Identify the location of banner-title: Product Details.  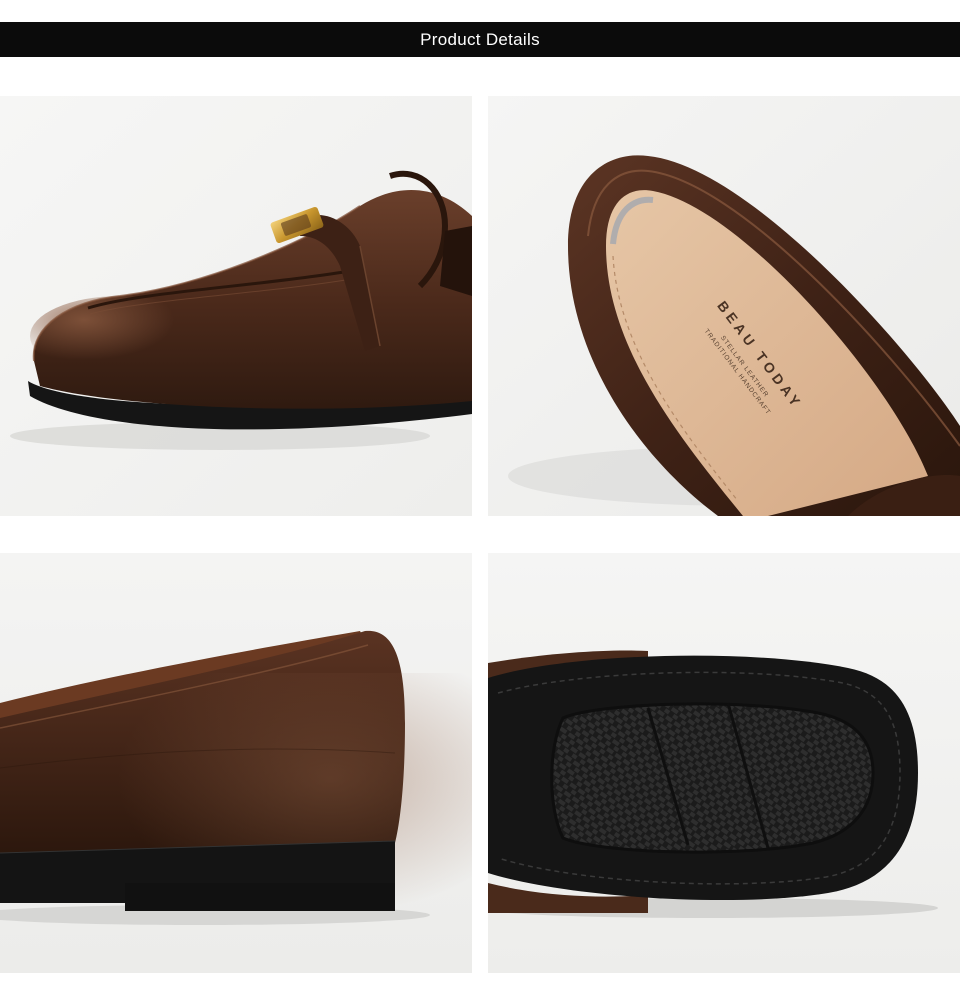
(480, 39).